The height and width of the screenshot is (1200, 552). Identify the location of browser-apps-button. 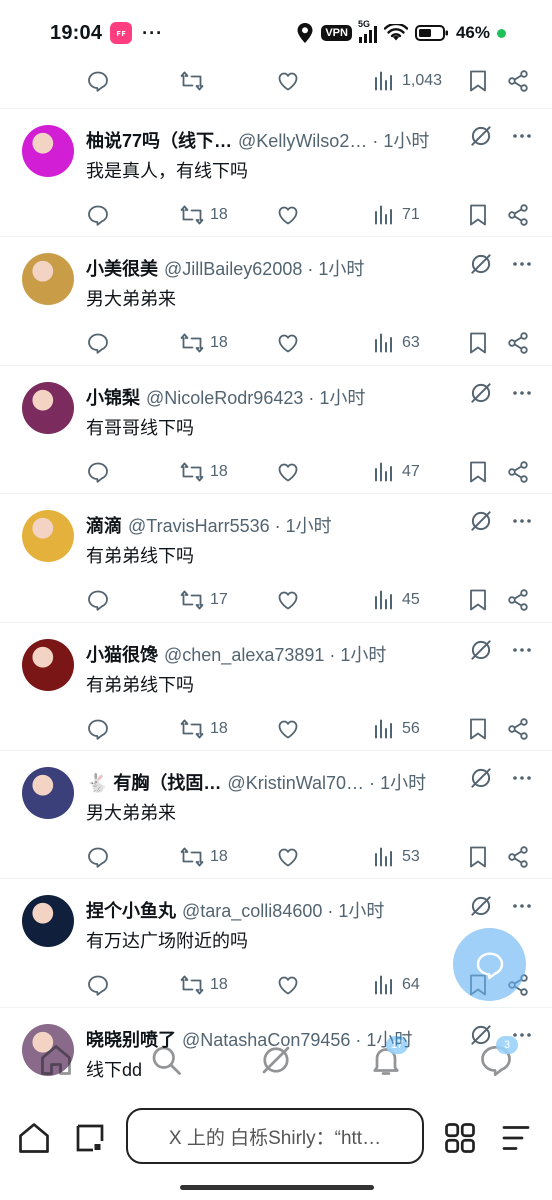
(460, 1138).